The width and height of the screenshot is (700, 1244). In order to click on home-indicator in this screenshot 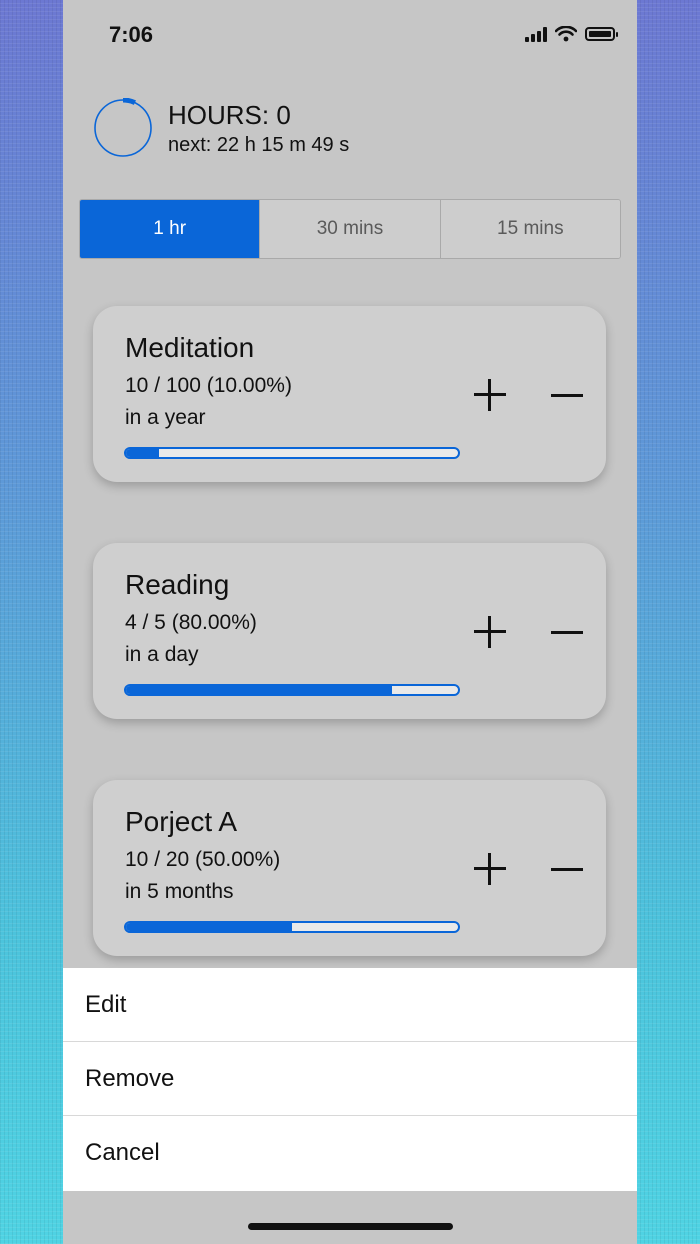, I will do `click(350, 1226)`.